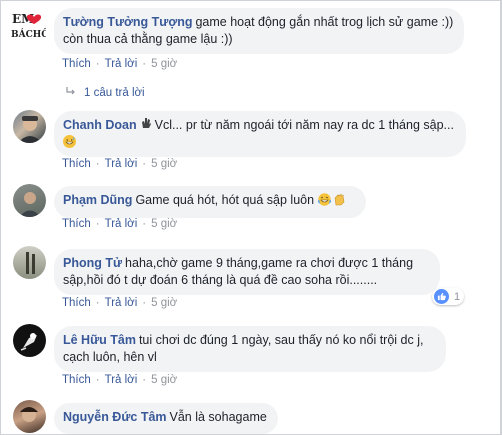  I want to click on comment-author: Nguyễn Đức Tâm, so click(115, 417).